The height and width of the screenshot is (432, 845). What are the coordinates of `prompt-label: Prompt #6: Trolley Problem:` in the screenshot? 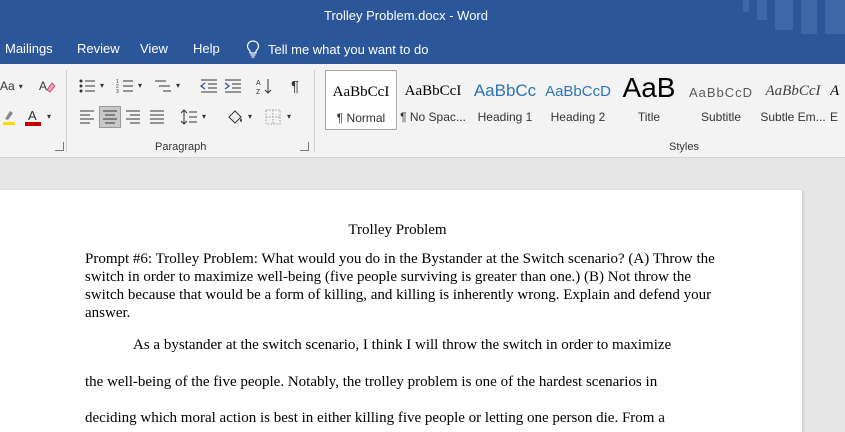 It's located at (171, 259).